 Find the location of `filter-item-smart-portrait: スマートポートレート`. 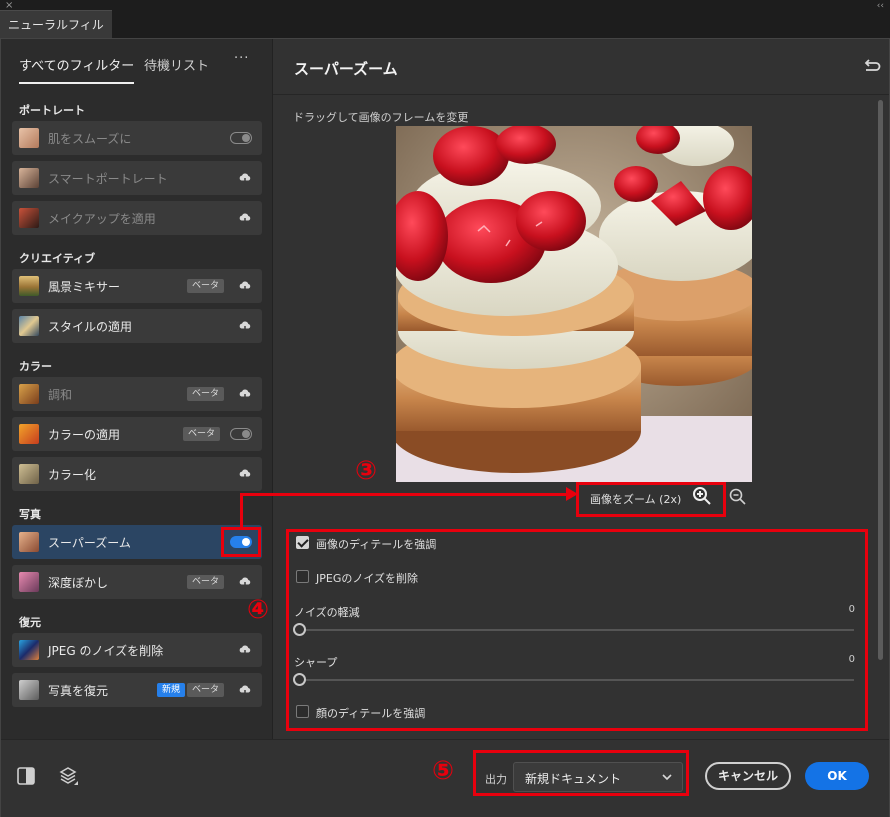

filter-item-smart-portrait: スマートポートレート is located at coordinates (137, 178).